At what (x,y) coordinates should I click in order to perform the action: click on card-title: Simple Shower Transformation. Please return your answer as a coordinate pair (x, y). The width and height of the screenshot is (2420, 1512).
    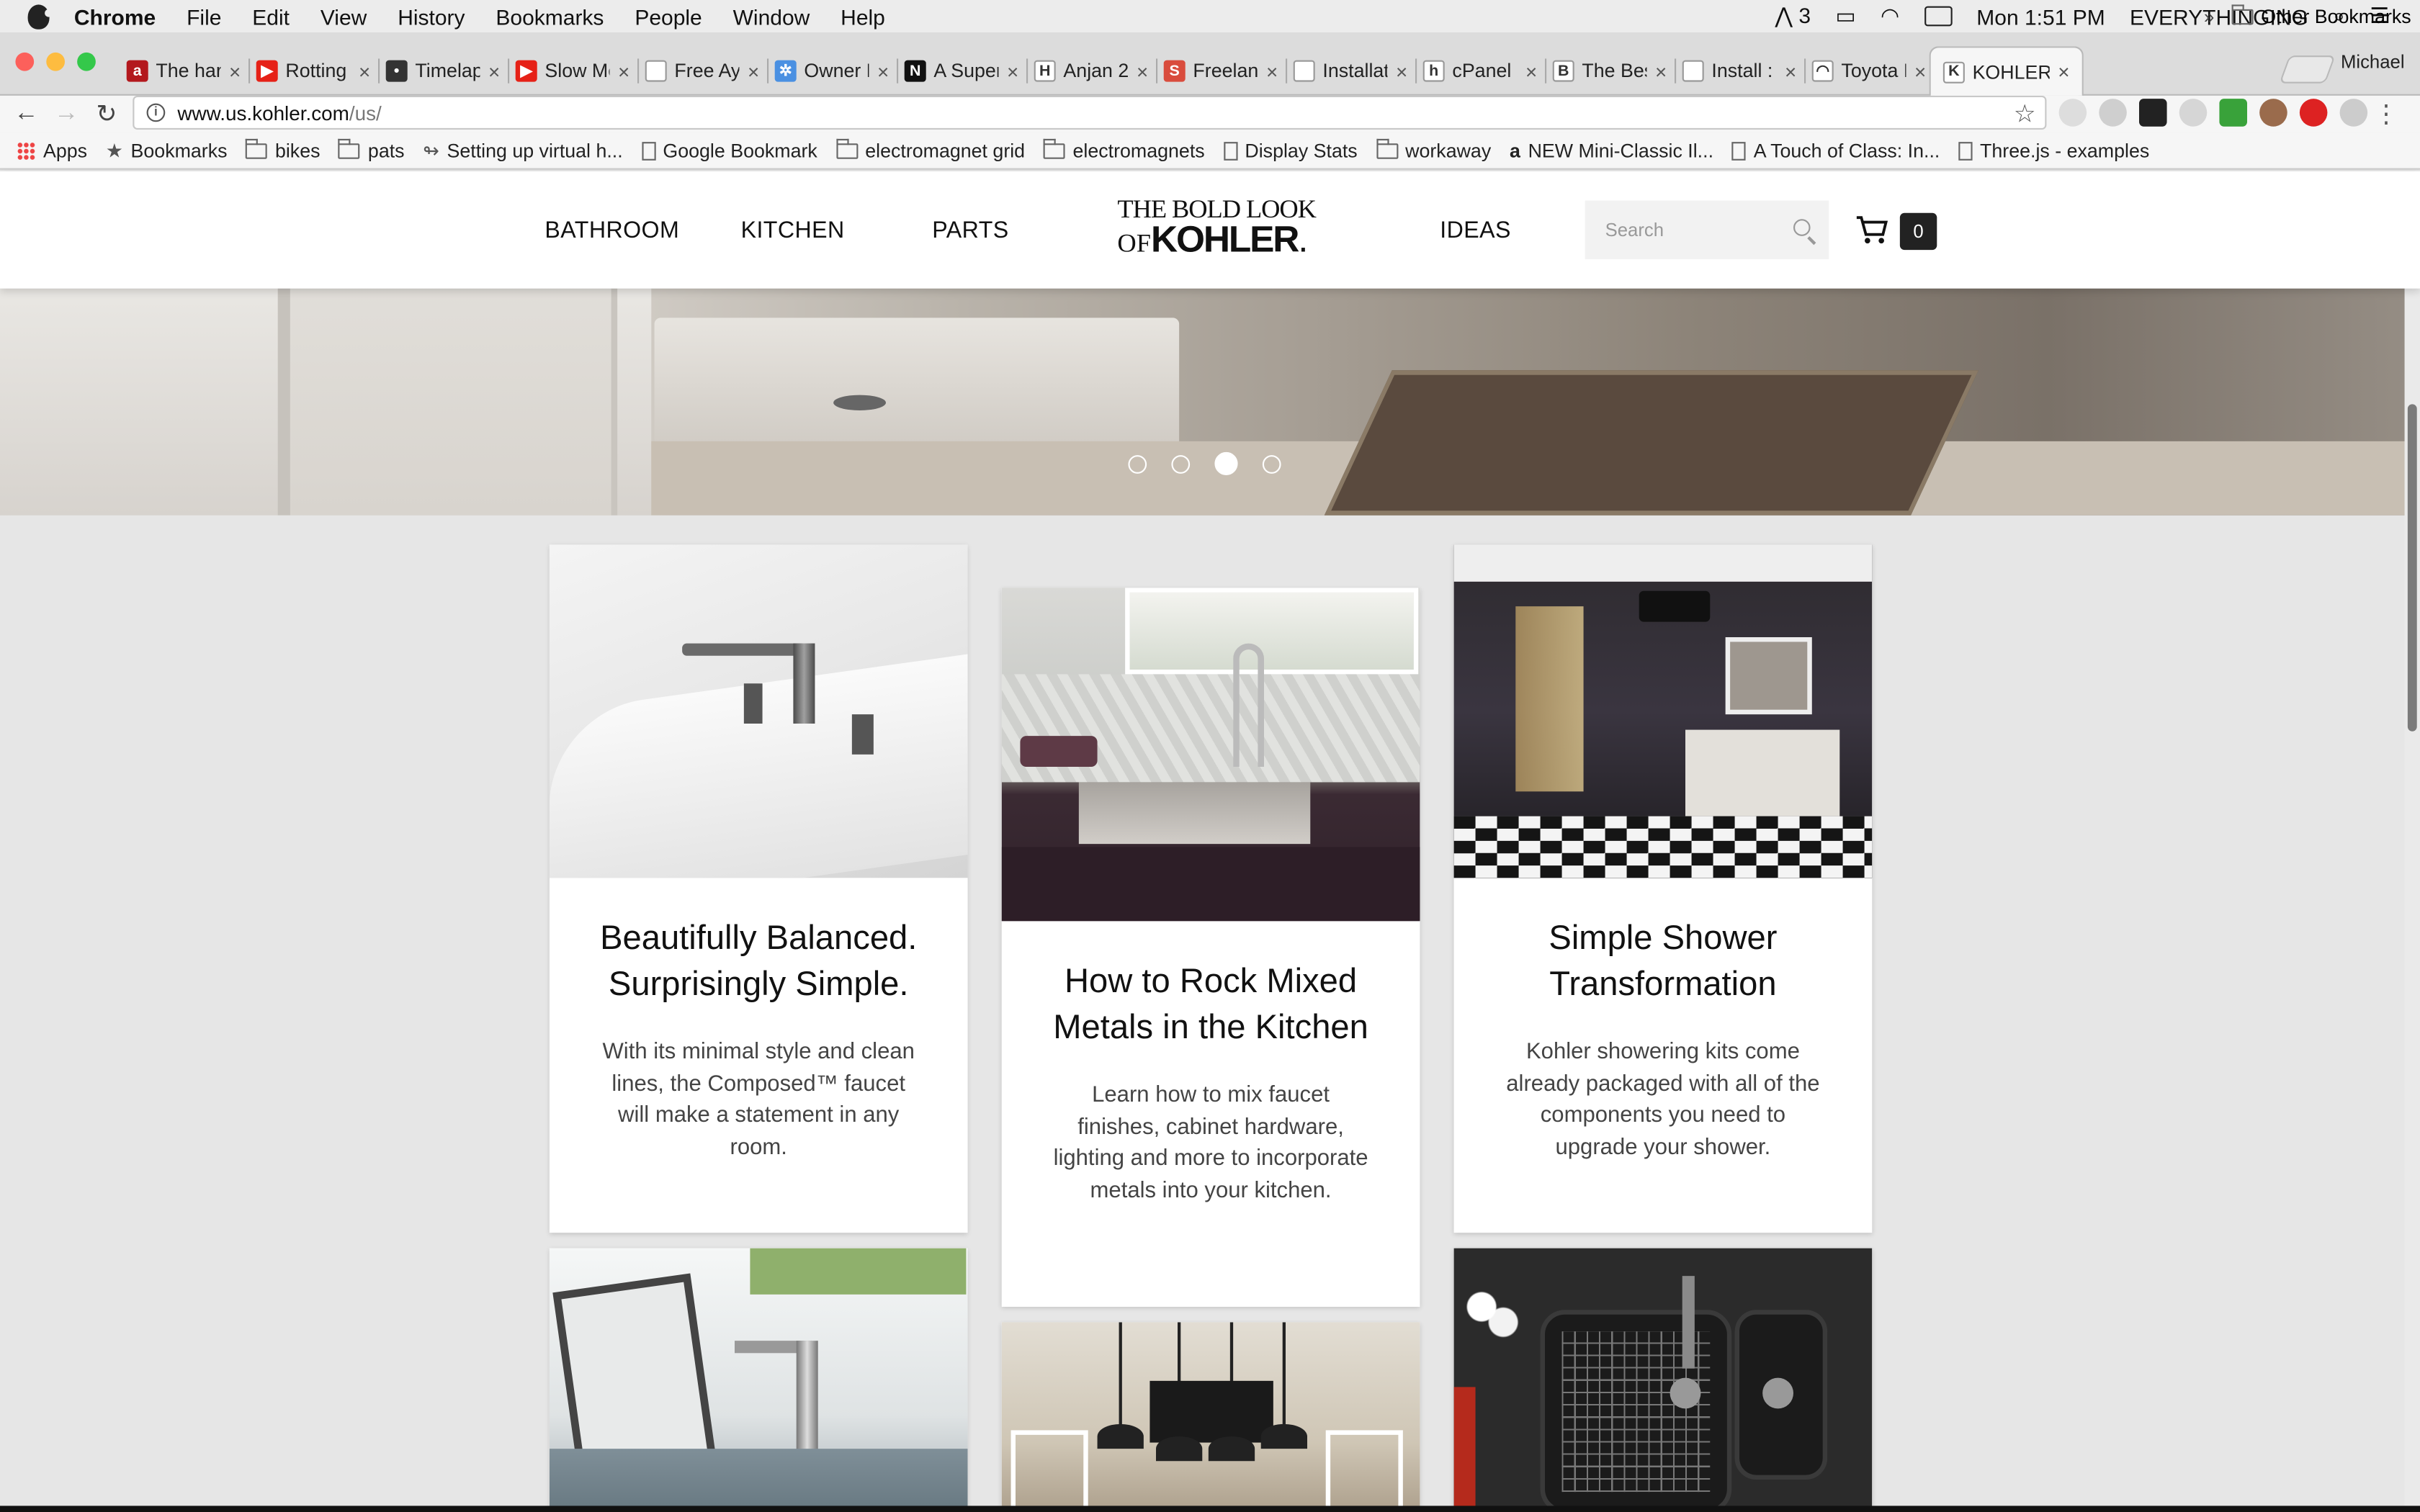
    Looking at the image, I should click on (1664, 961).